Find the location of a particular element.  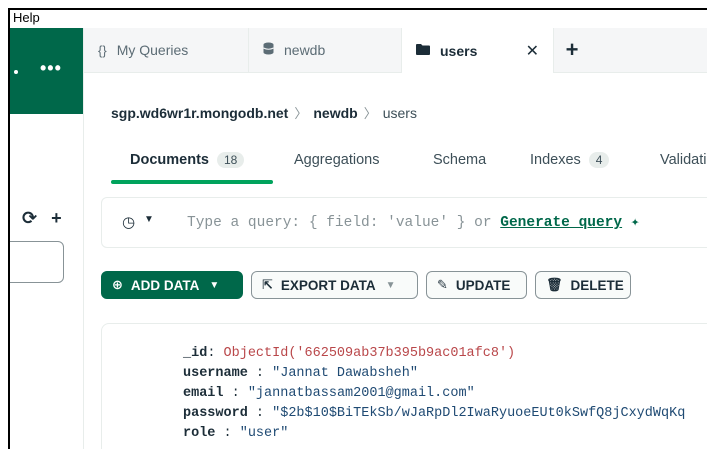

tab-indexes: Indexes 4 is located at coordinates (570, 160).